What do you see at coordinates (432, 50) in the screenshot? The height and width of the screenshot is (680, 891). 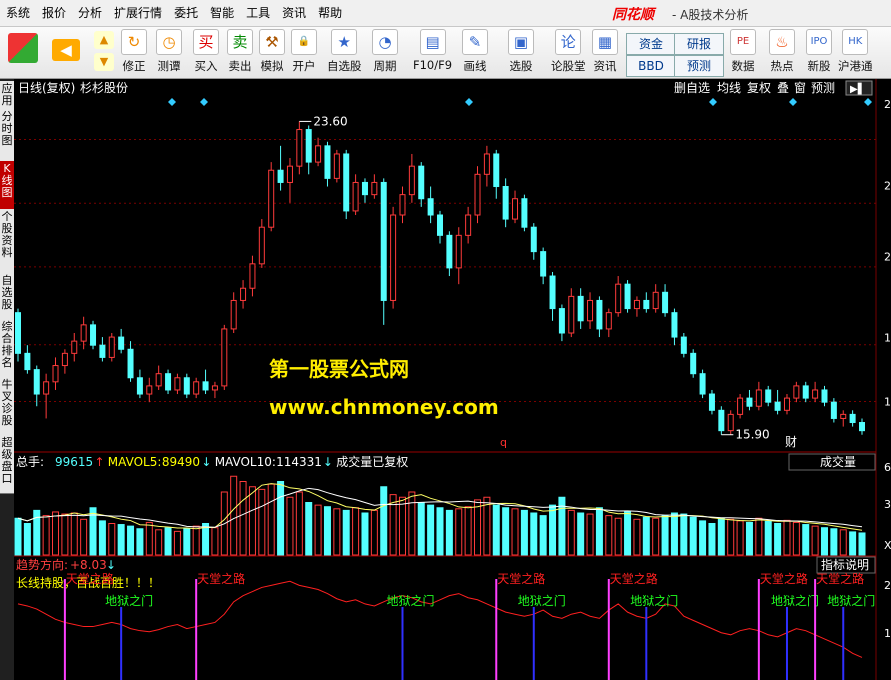 I see `toolbar-button-8: ▤ F10/F9` at bounding box center [432, 50].